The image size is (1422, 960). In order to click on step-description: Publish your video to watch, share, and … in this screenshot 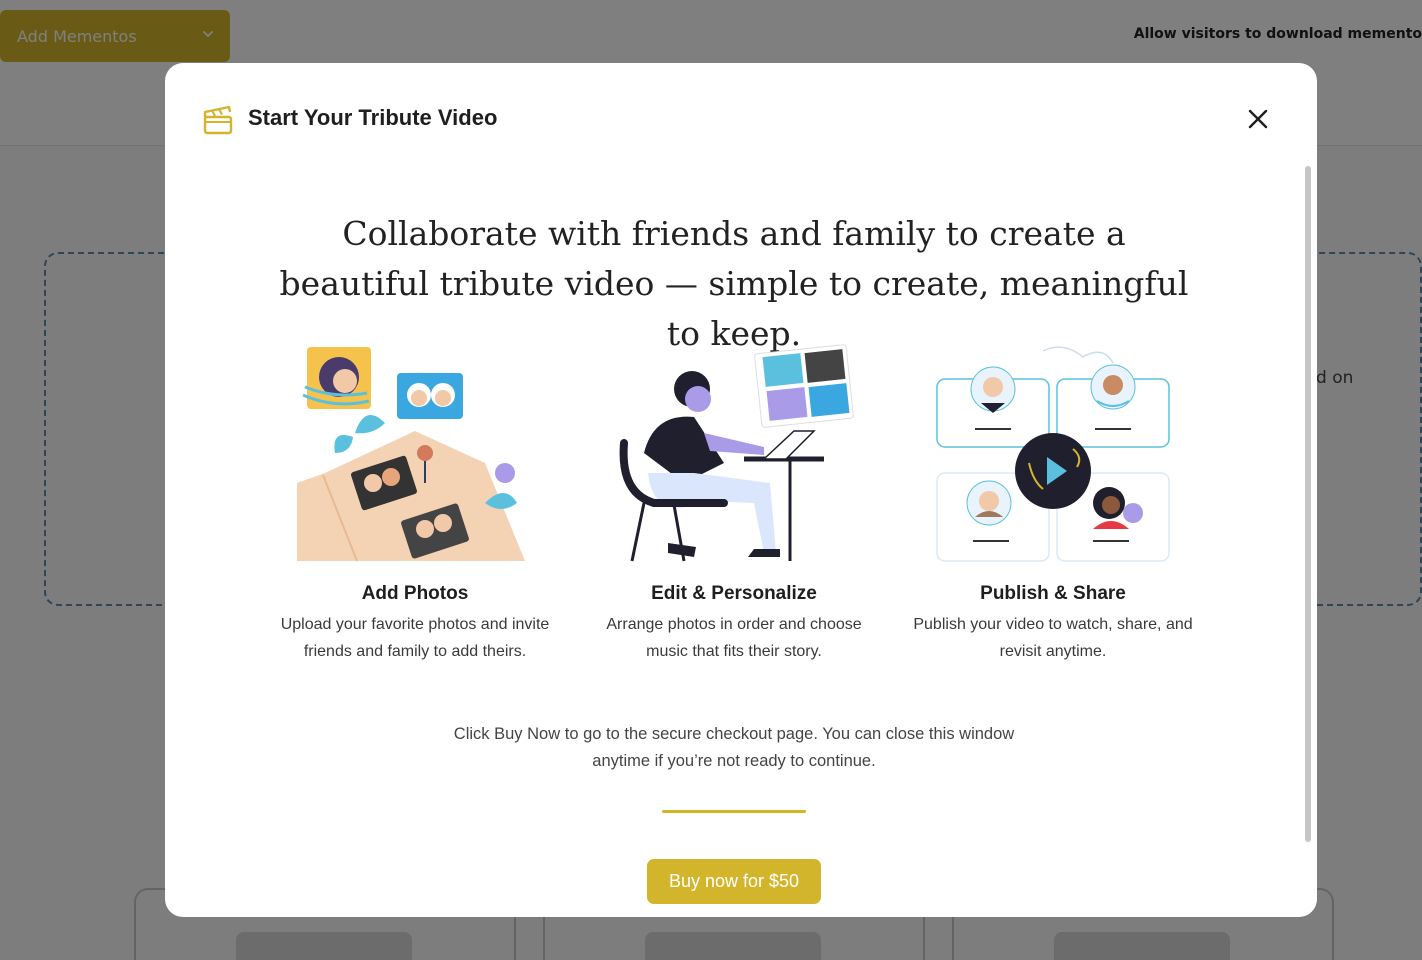, I will do `click(1053, 638)`.